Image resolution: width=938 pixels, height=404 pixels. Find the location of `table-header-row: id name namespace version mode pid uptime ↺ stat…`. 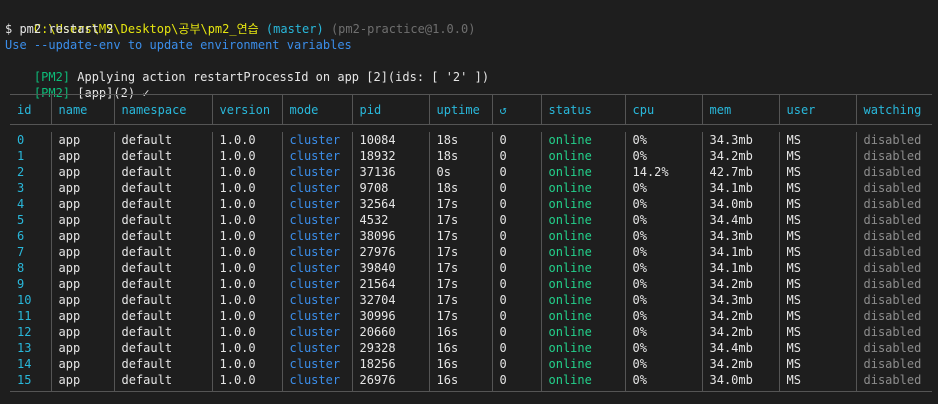

table-header-row: id name namespace version mode pid uptime ↺ stat… is located at coordinates (471, 109).